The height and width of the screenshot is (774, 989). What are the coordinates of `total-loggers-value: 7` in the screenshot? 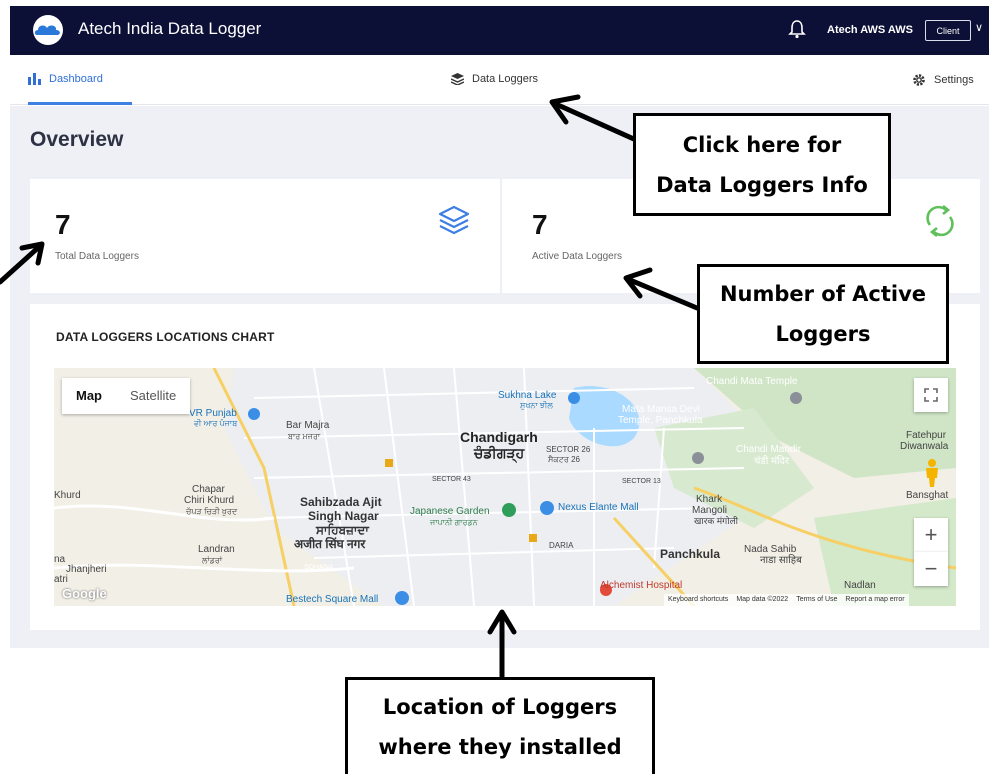 It's located at (63, 224).